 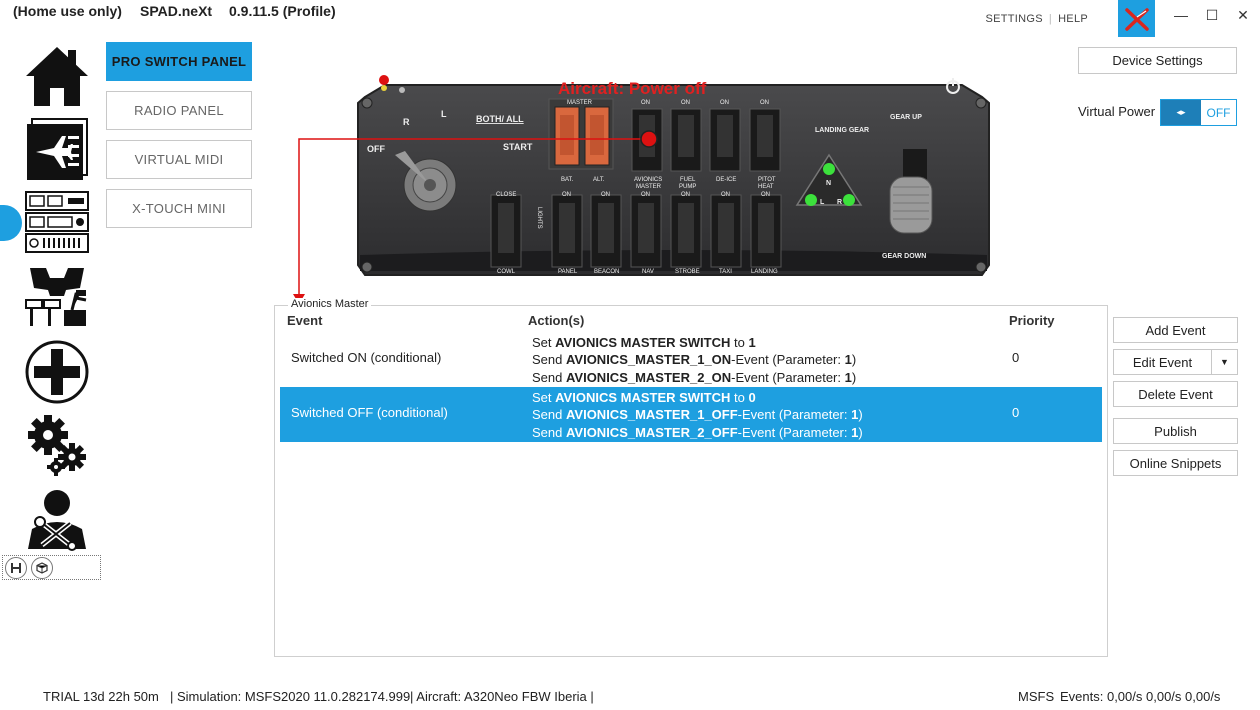 I want to click on svg-text: FUEL, so click(x=688, y=180).